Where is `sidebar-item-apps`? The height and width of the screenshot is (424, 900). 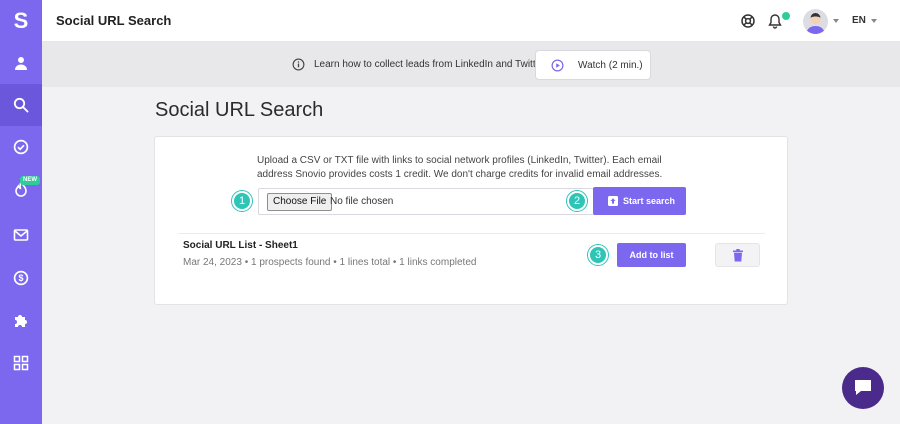
sidebar-item-apps is located at coordinates (21, 363).